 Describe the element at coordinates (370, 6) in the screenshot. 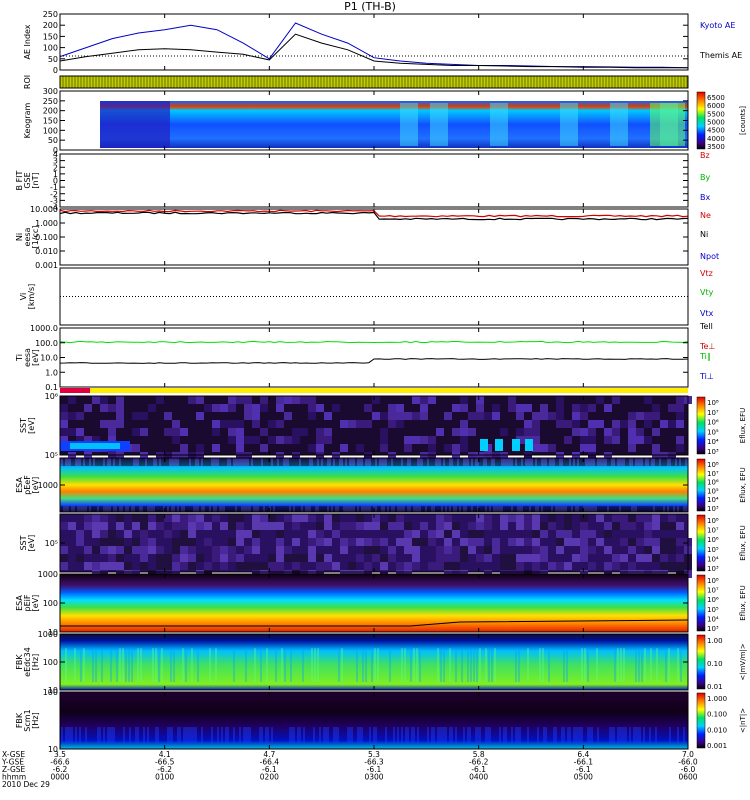

I see `plot-title: P1 (TH-B)` at that location.